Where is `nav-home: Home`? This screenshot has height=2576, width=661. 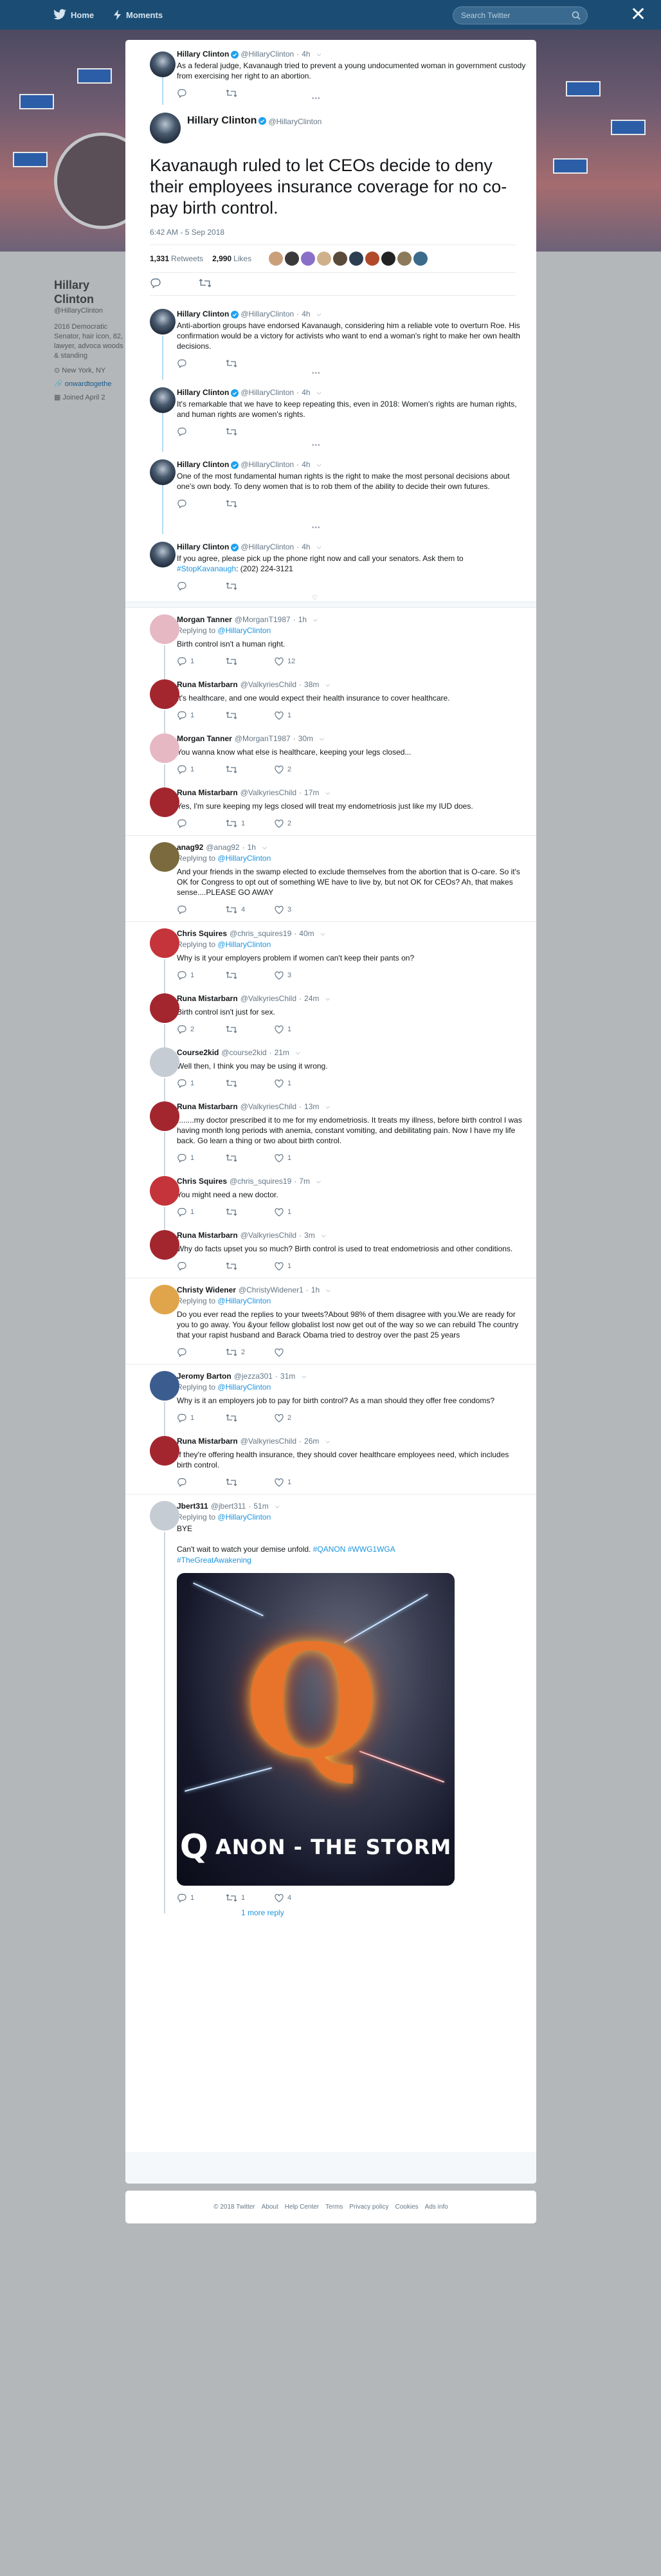 nav-home: Home is located at coordinates (74, 15).